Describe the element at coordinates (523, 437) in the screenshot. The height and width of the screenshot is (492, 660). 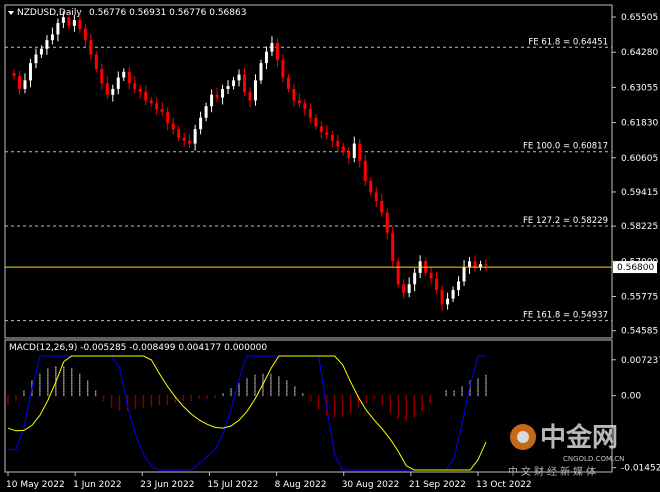
I see `cngold-logo-inner-icon` at that location.